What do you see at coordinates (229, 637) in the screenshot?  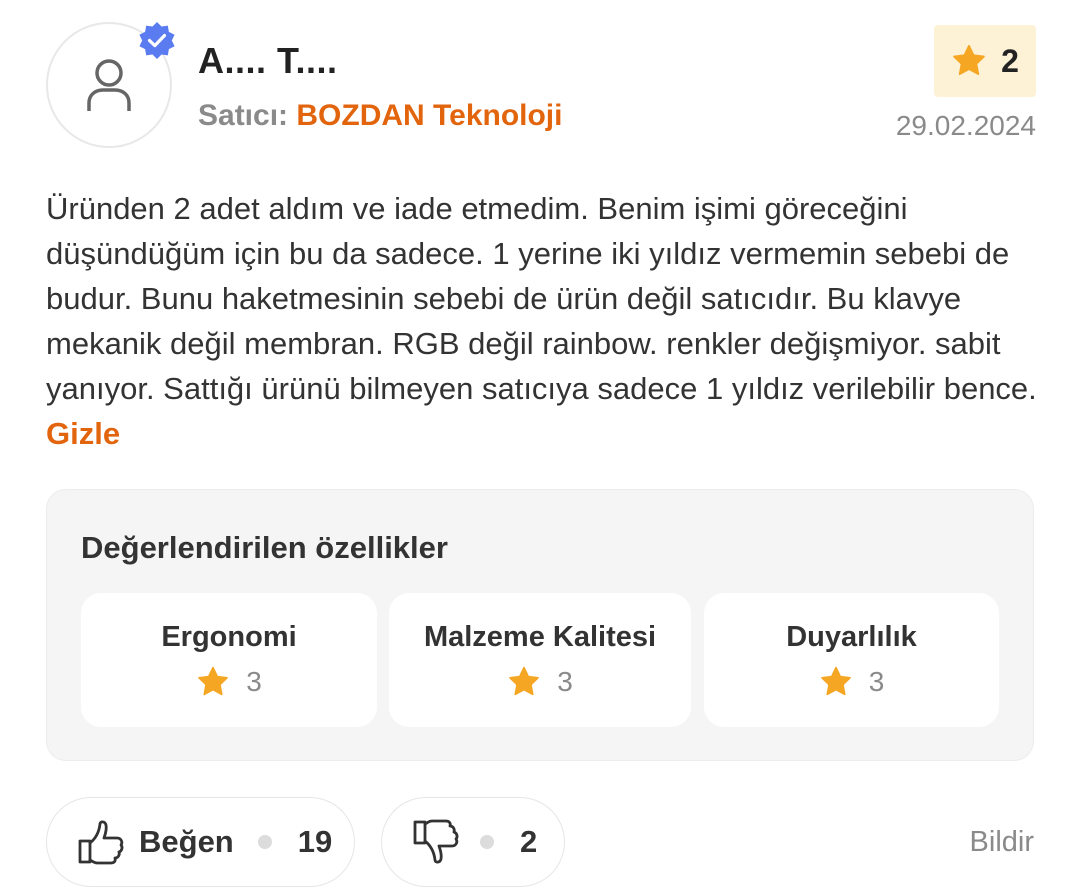 I see `feature-name: Ergonomi` at bounding box center [229, 637].